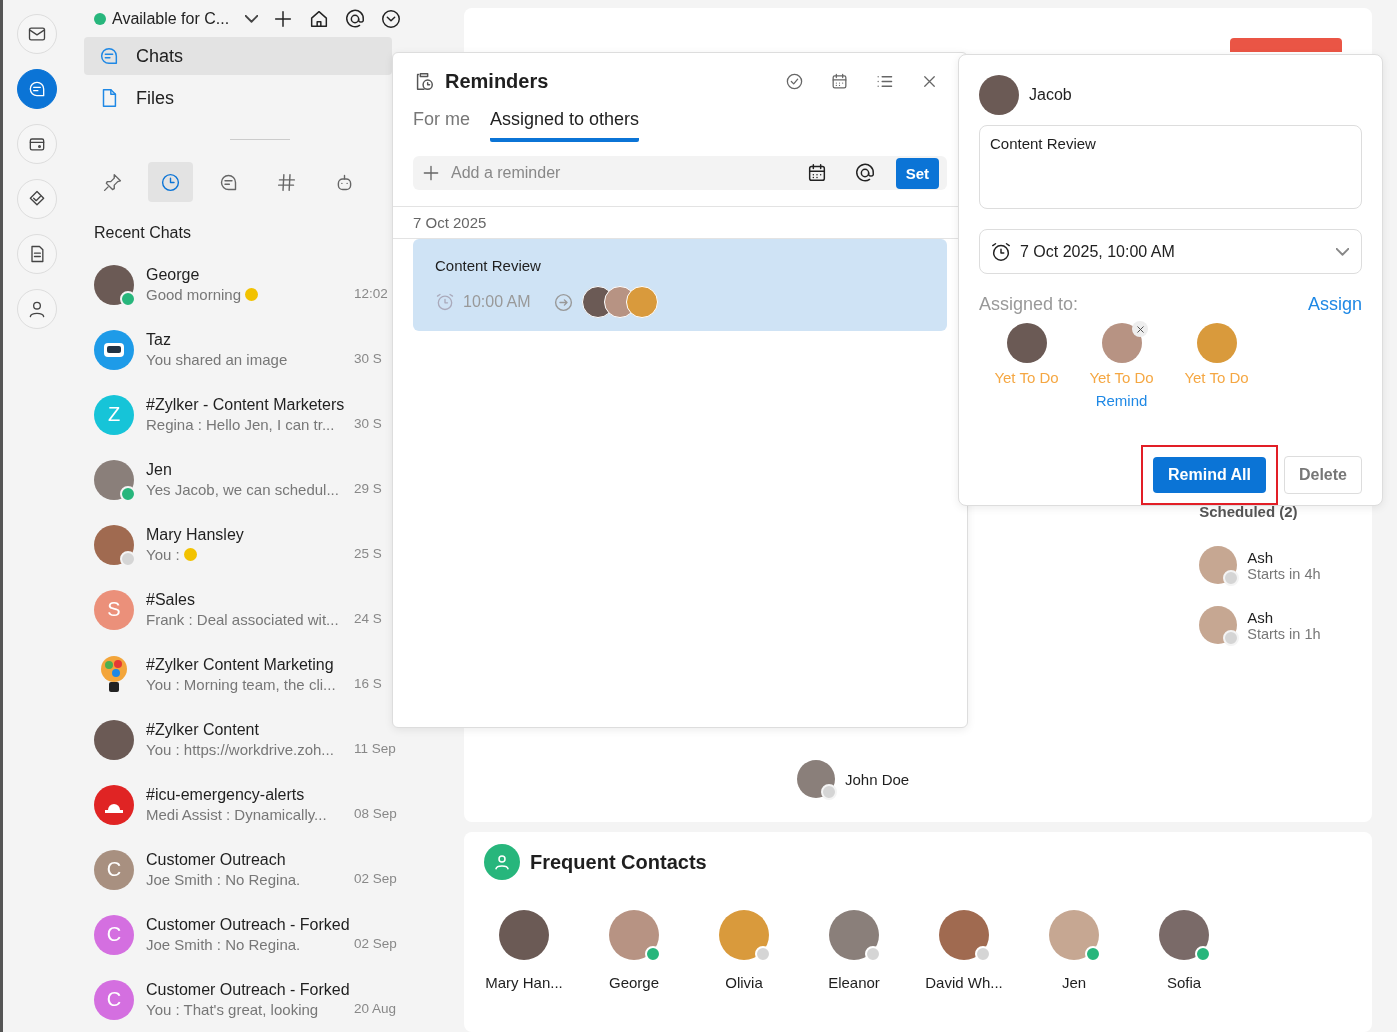  What do you see at coordinates (238, 56) in the screenshot?
I see `nav-item: Chats` at bounding box center [238, 56].